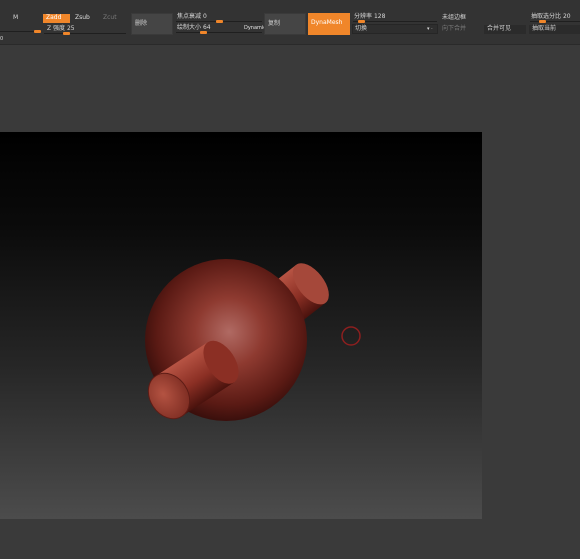  I want to click on delete-button: 删除, so click(152, 24).